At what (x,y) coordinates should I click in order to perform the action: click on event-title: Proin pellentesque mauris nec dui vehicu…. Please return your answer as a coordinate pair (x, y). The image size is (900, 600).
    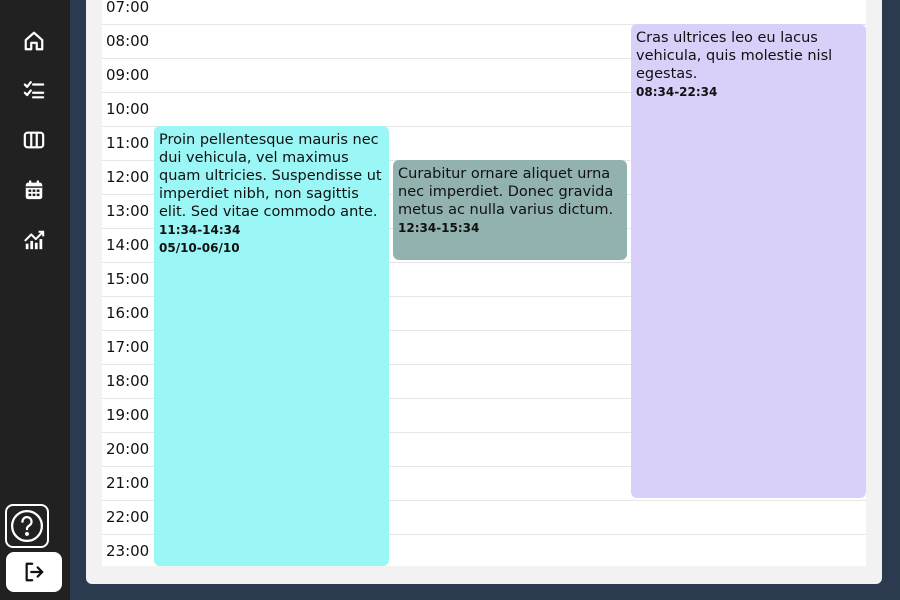
    Looking at the image, I should click on (270, 176).